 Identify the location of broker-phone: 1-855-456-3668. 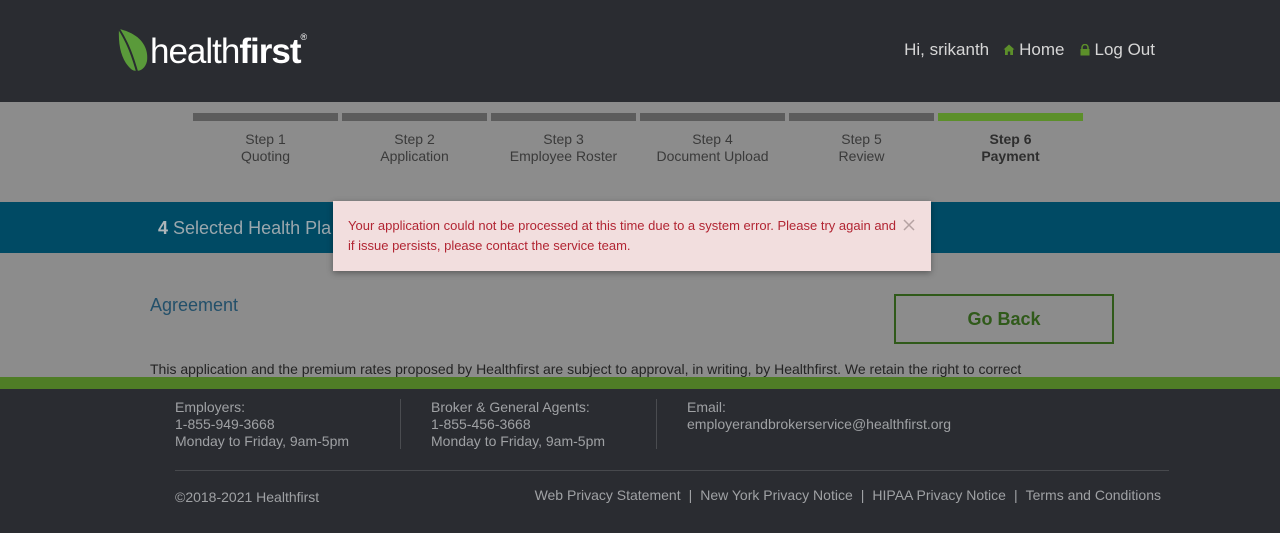
(518, 424).